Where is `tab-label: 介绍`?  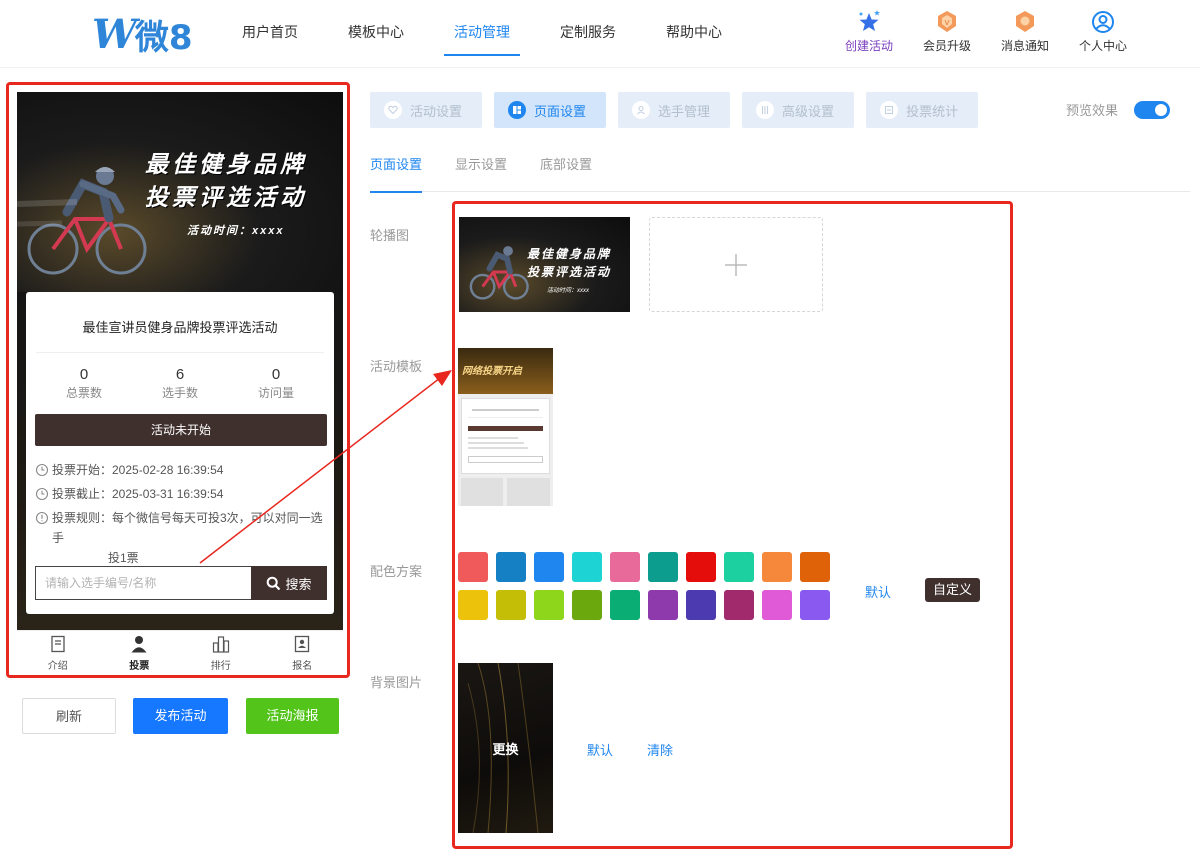
tab-label: 介绍 is located at coordinates (57, 665).